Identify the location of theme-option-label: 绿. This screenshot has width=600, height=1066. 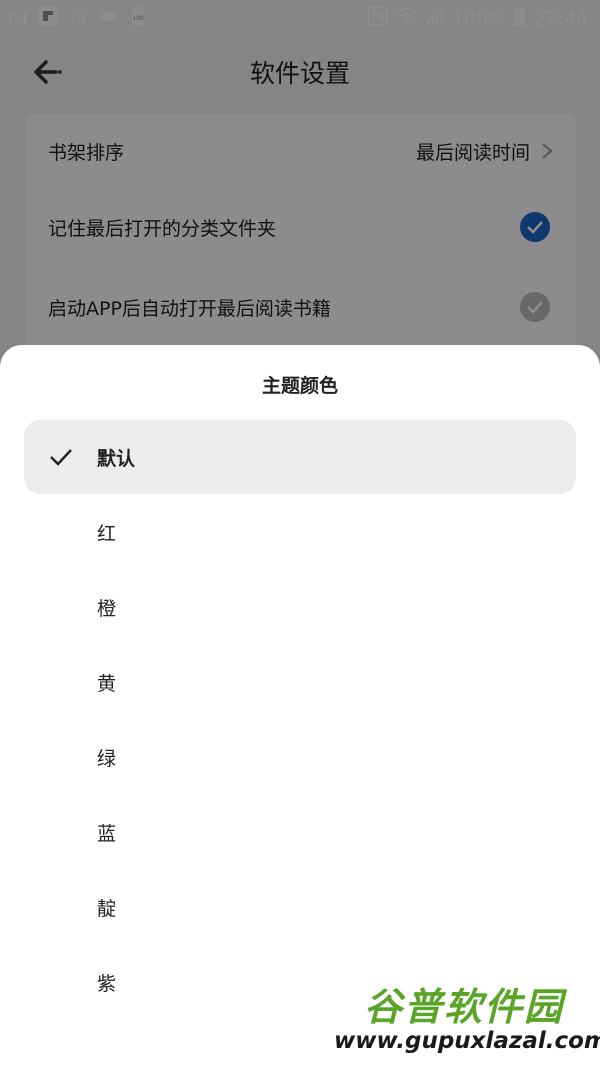
(107, 759).